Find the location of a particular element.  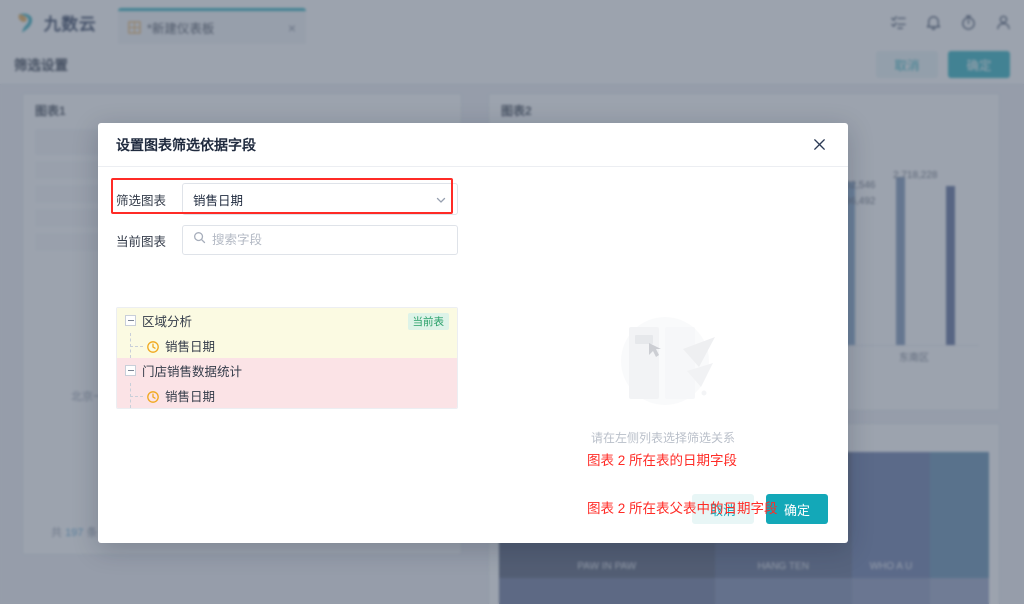

filter-chart-row: 筛选图表 销售日期 is located at coordinates (473, 199).